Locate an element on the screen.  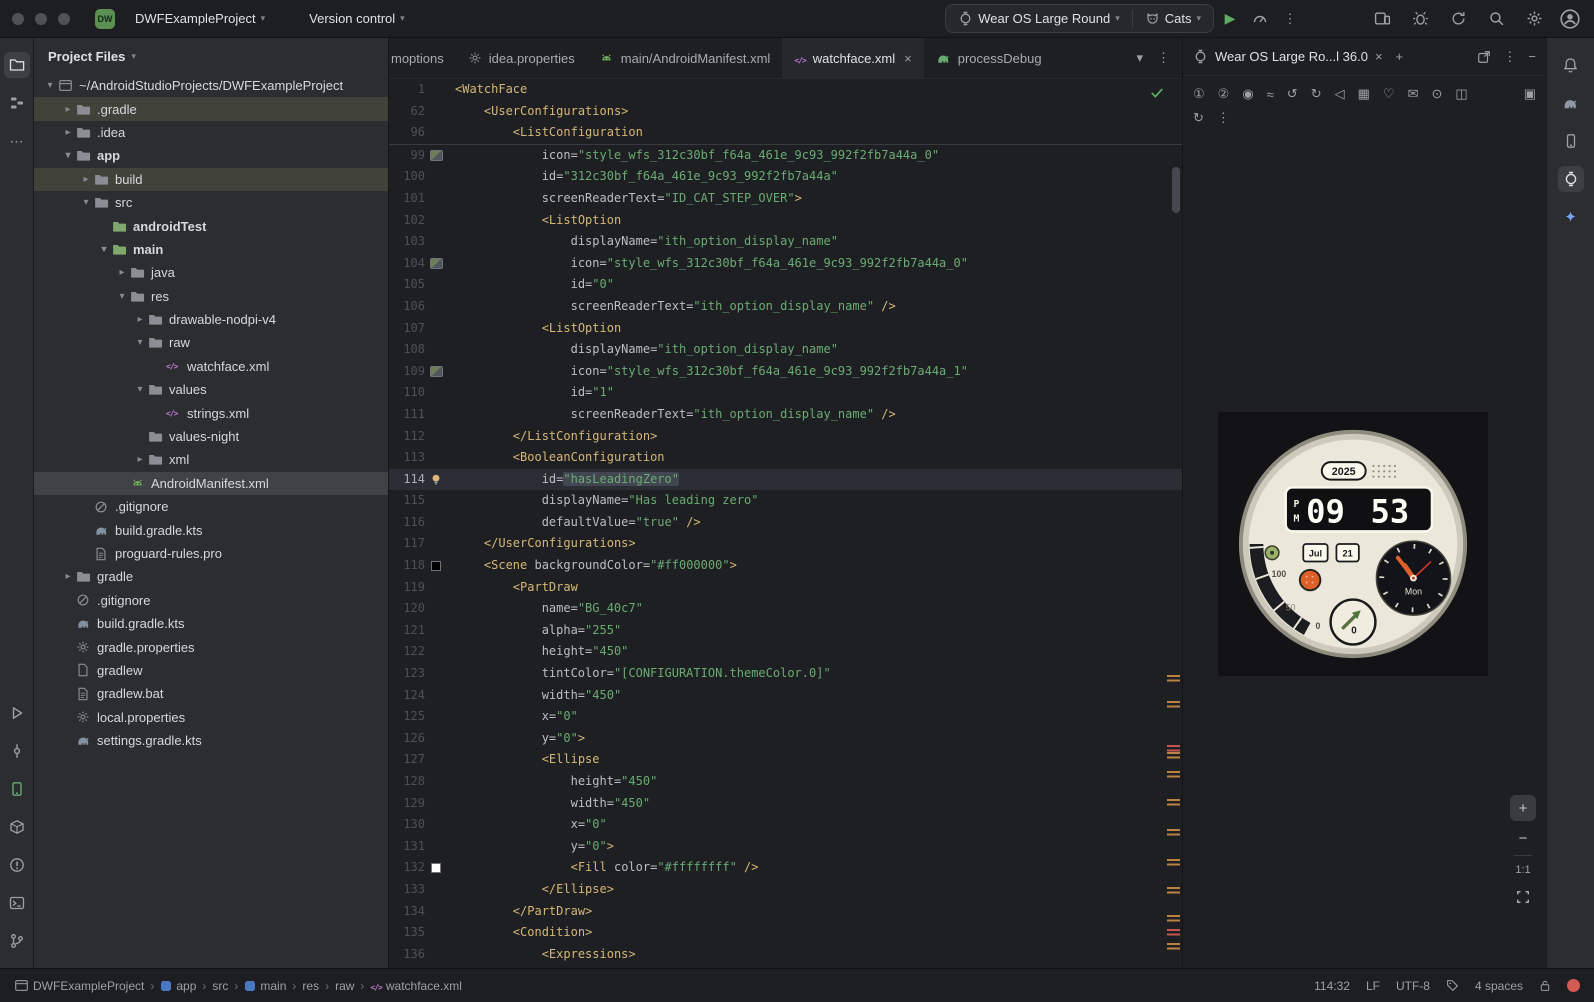
line-number: 136 is located at coordinates (407, 955).